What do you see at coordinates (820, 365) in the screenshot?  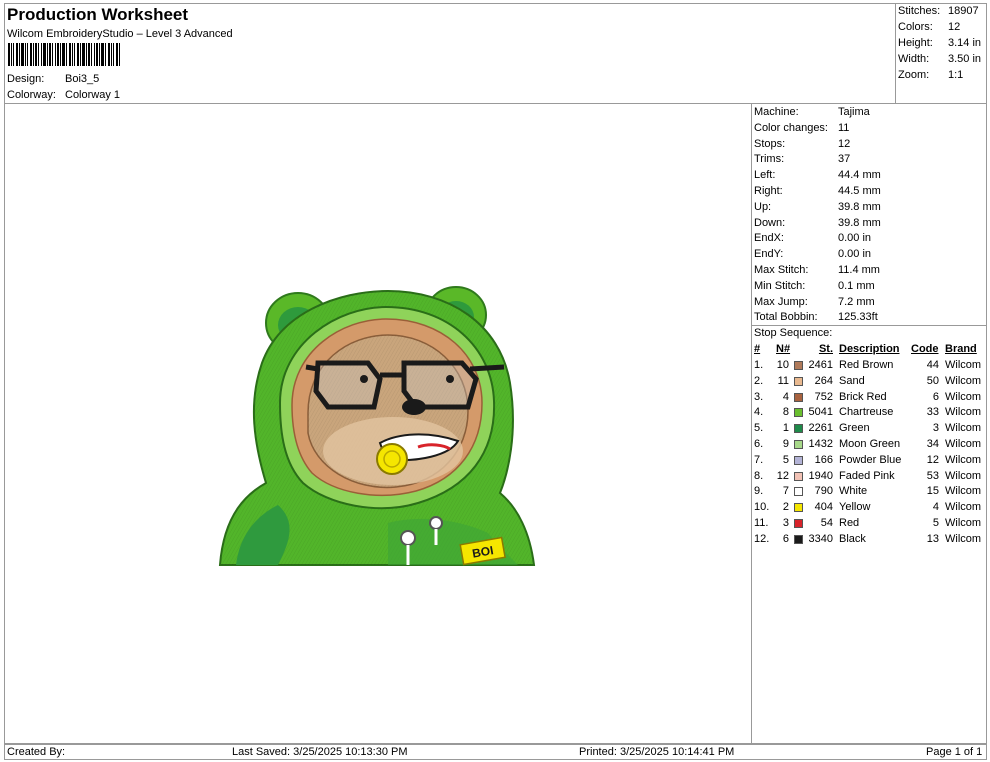 I see `stitch-count: 2461` at bounding box center [820, 365].